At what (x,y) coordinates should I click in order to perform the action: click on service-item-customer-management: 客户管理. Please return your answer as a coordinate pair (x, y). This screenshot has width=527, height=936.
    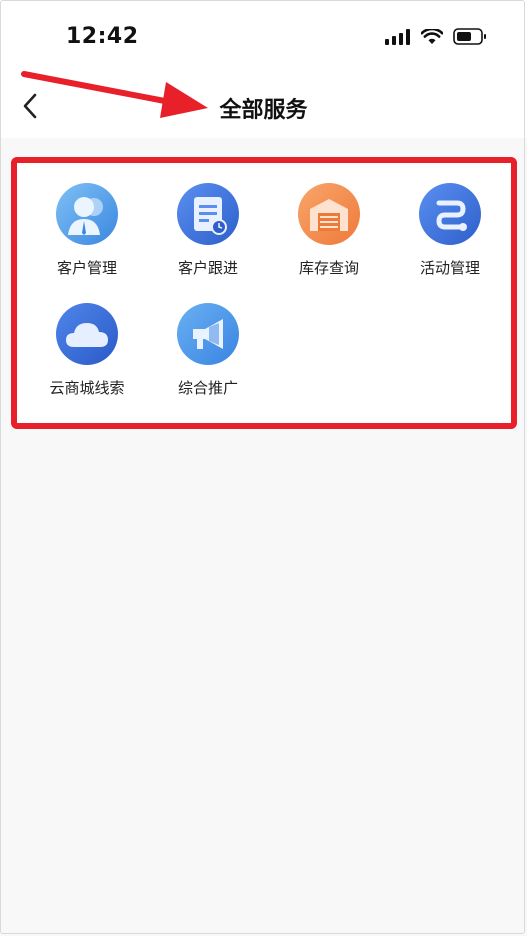
    Looking at the image, I should click on (87, 230).